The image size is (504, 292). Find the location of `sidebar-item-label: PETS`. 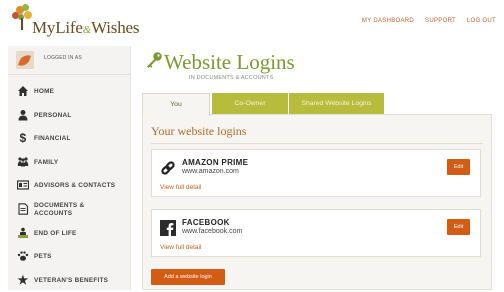

sidebar-item-label: PETS is located at coordinates (43, 257).